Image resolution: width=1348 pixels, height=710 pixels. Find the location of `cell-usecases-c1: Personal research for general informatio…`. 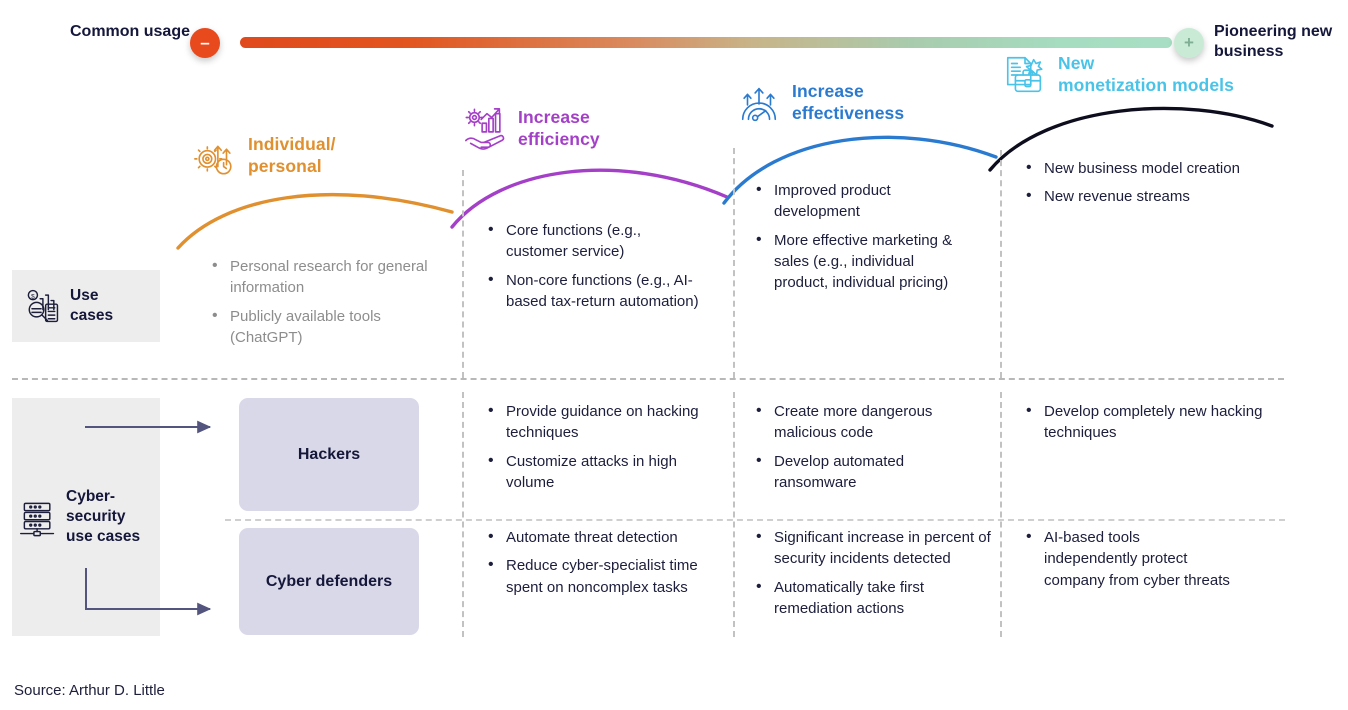

cell-usecases-c1: Personal research for general informatio… is located at coordinates (328, 305).